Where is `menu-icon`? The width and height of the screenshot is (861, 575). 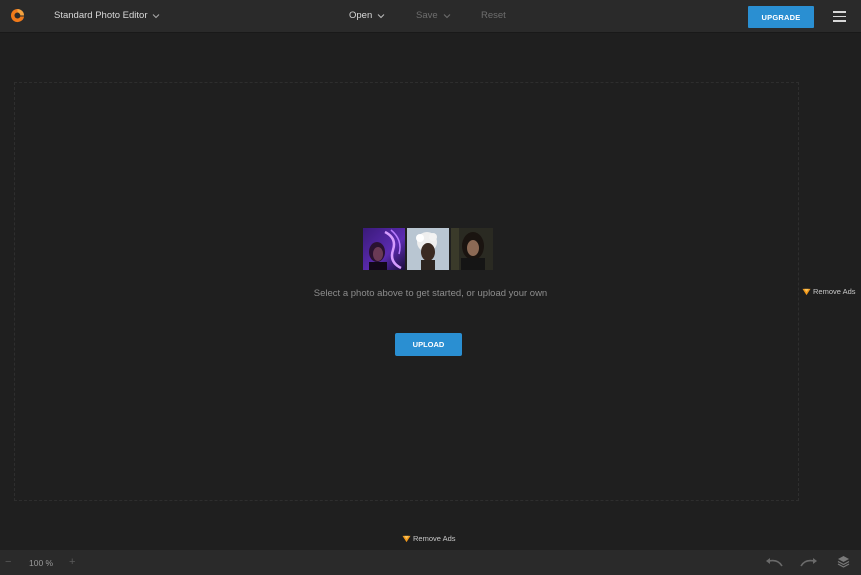
menu-icon is located at coordinates (839, 16).